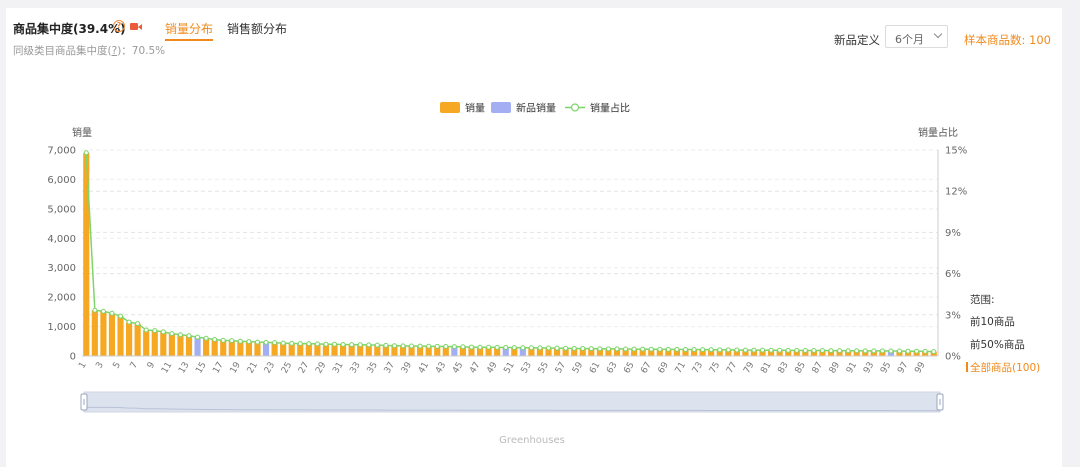 The height and width of the screenshot is (467, 1080). I want to click on zoom-slider, so click(512, 402).